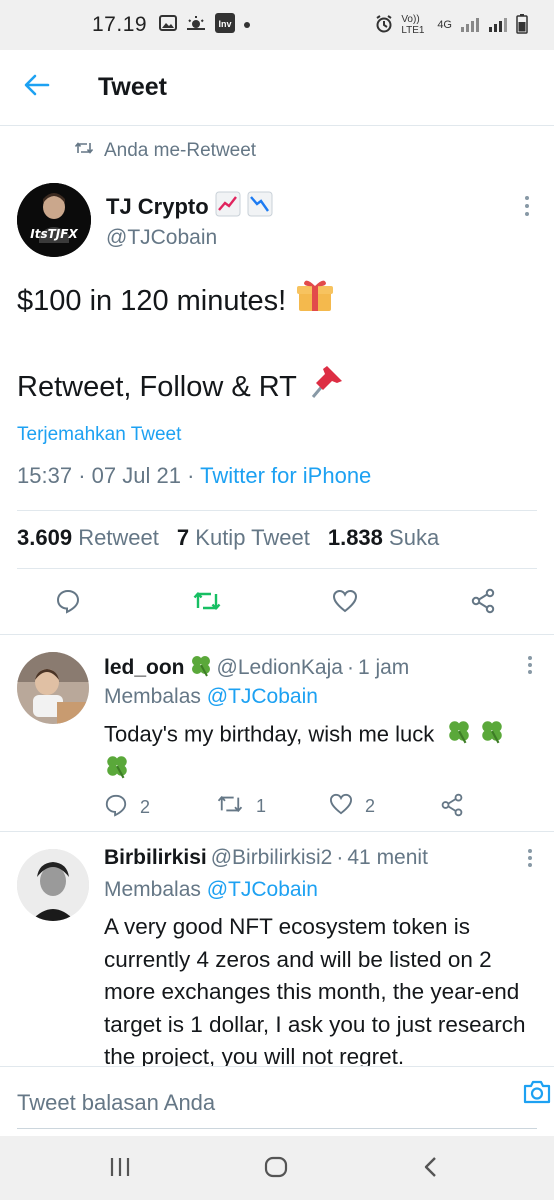  I want to click on recent-apps-button, so click(120, 1169).